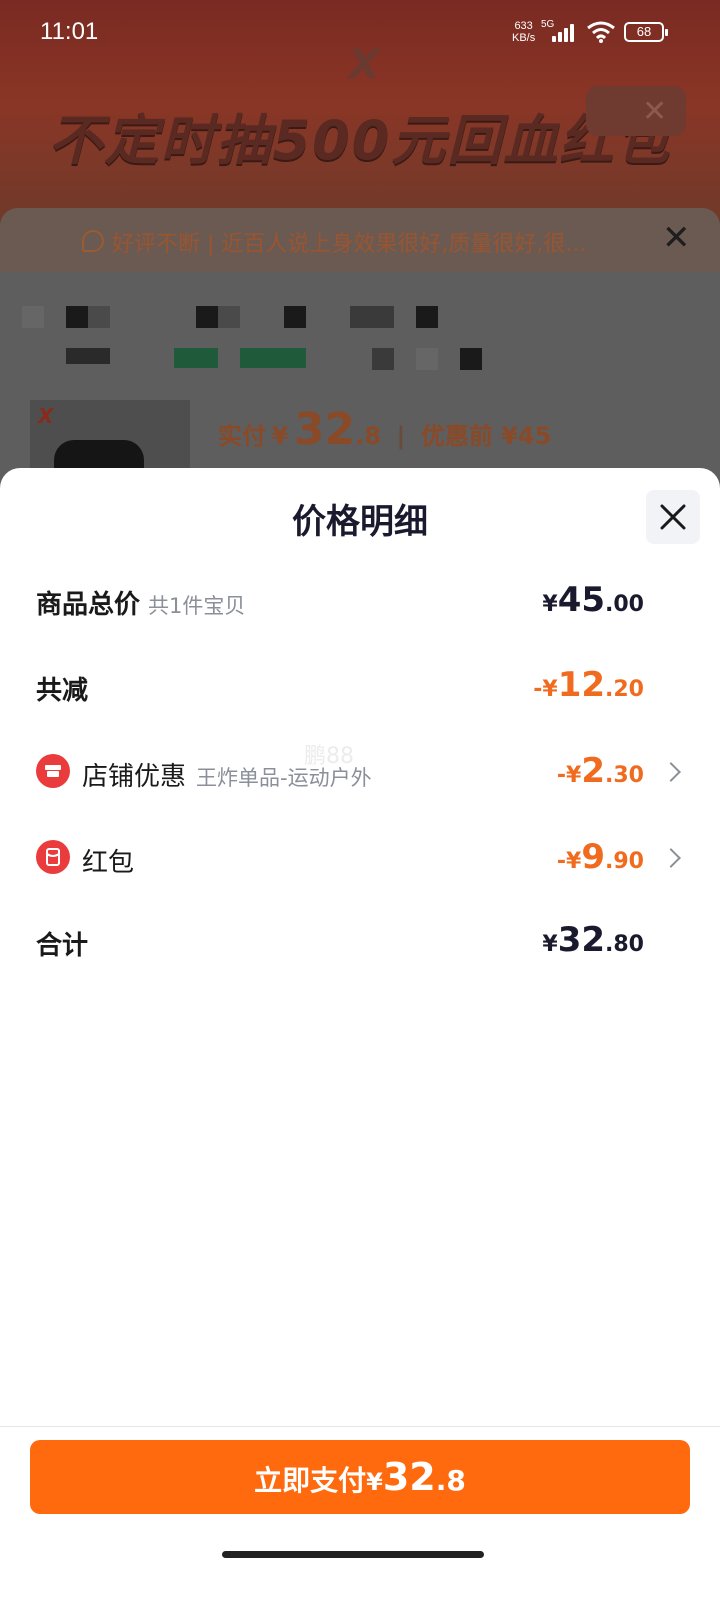 This screenshot has width=720, height=1600. I want to click on pay-int: 32, so click(409, 1477).